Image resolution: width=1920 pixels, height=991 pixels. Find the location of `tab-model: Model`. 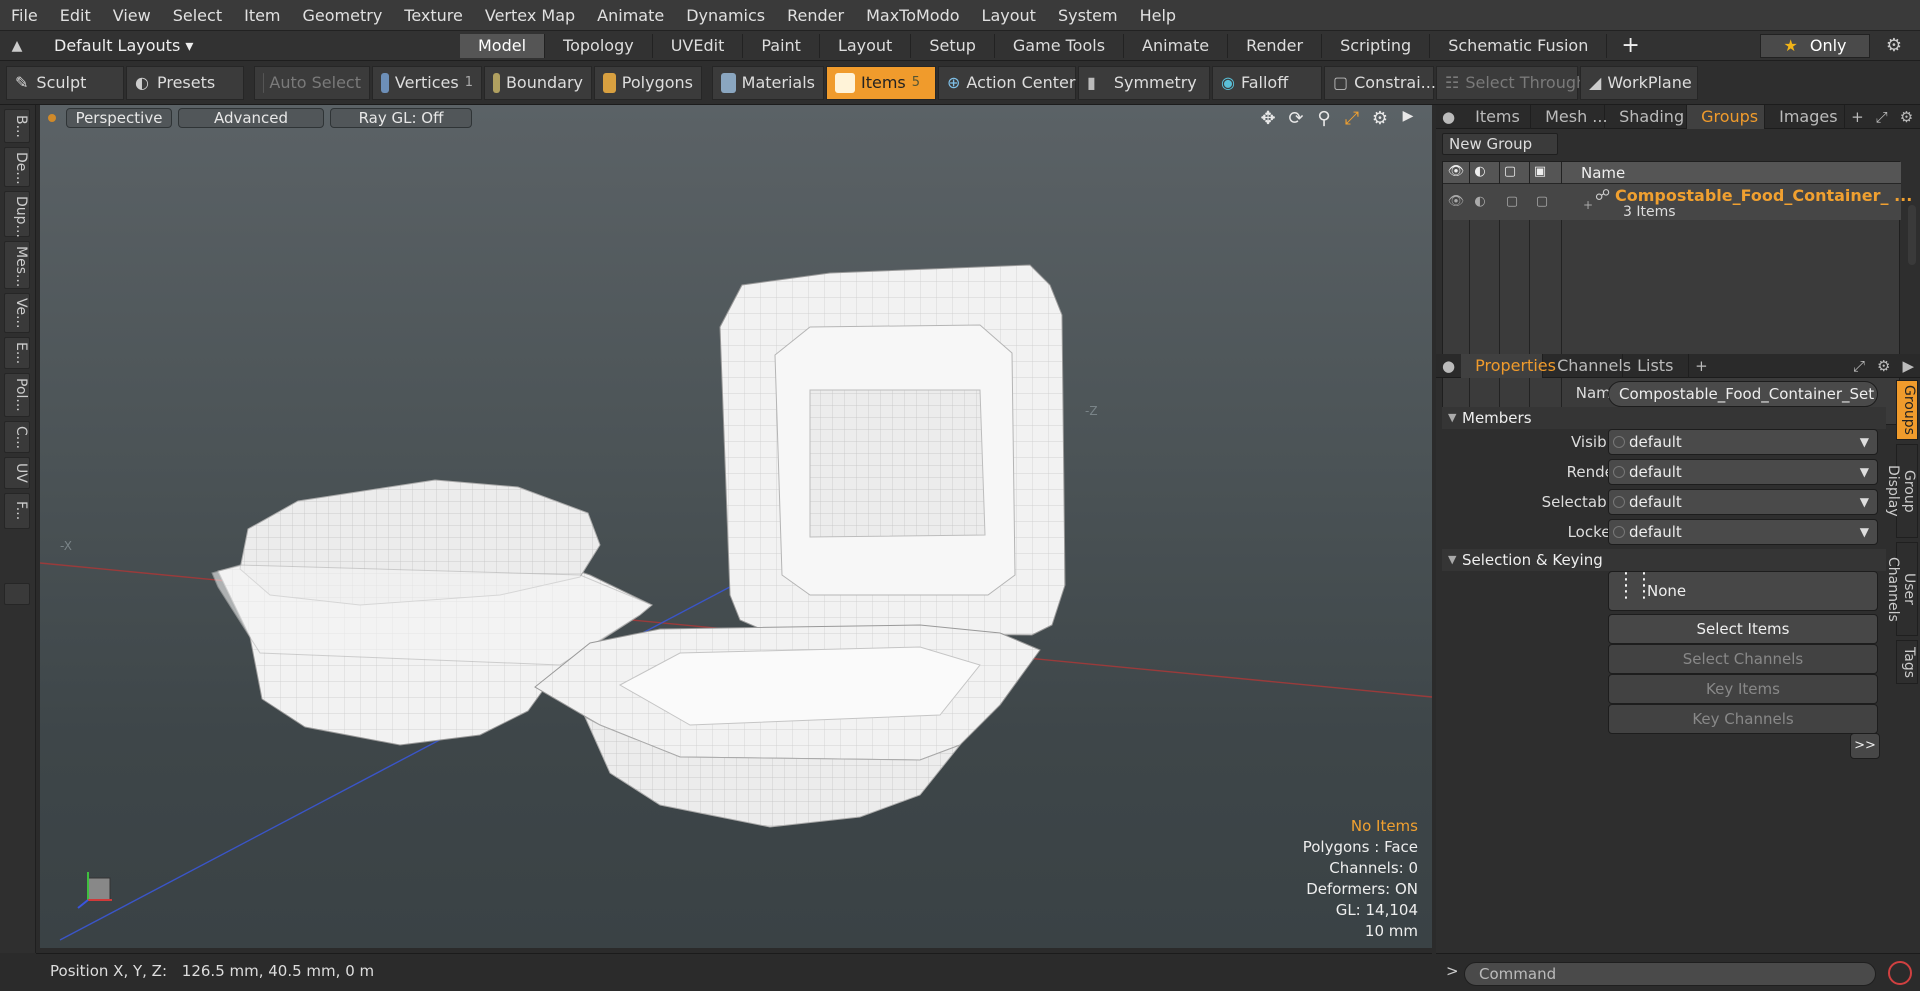

tab-model: Model is located at coordinates (503, 45).